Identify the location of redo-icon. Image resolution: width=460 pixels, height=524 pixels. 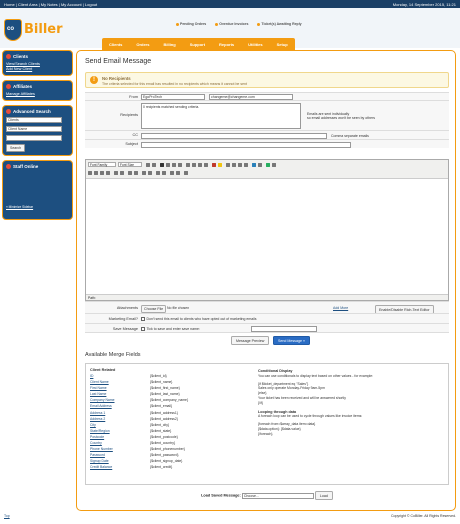
(154, 164).